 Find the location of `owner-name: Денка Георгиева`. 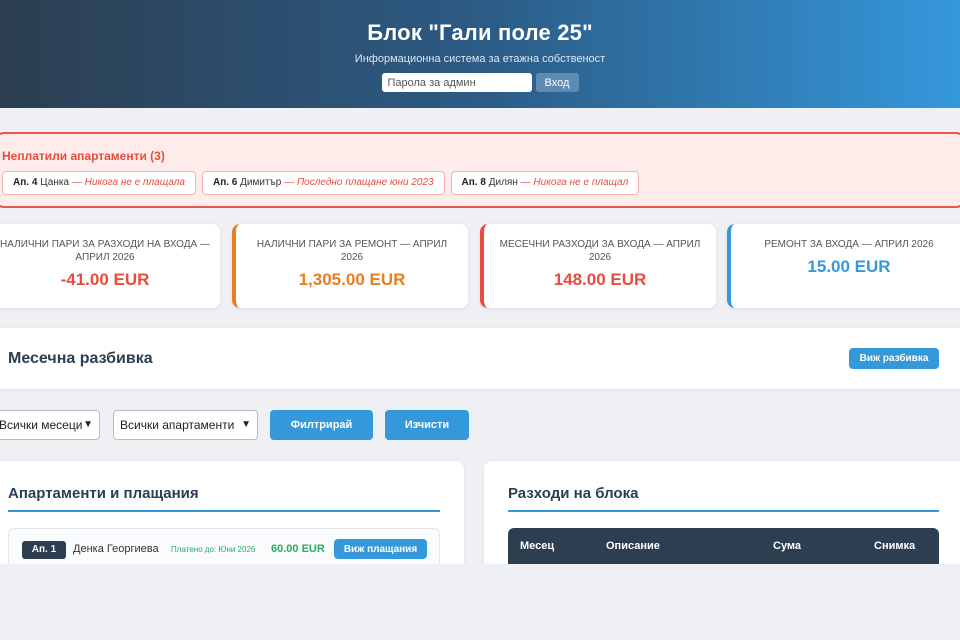

owner-name: Денка Георгиева is located at coordinates (116, 549).